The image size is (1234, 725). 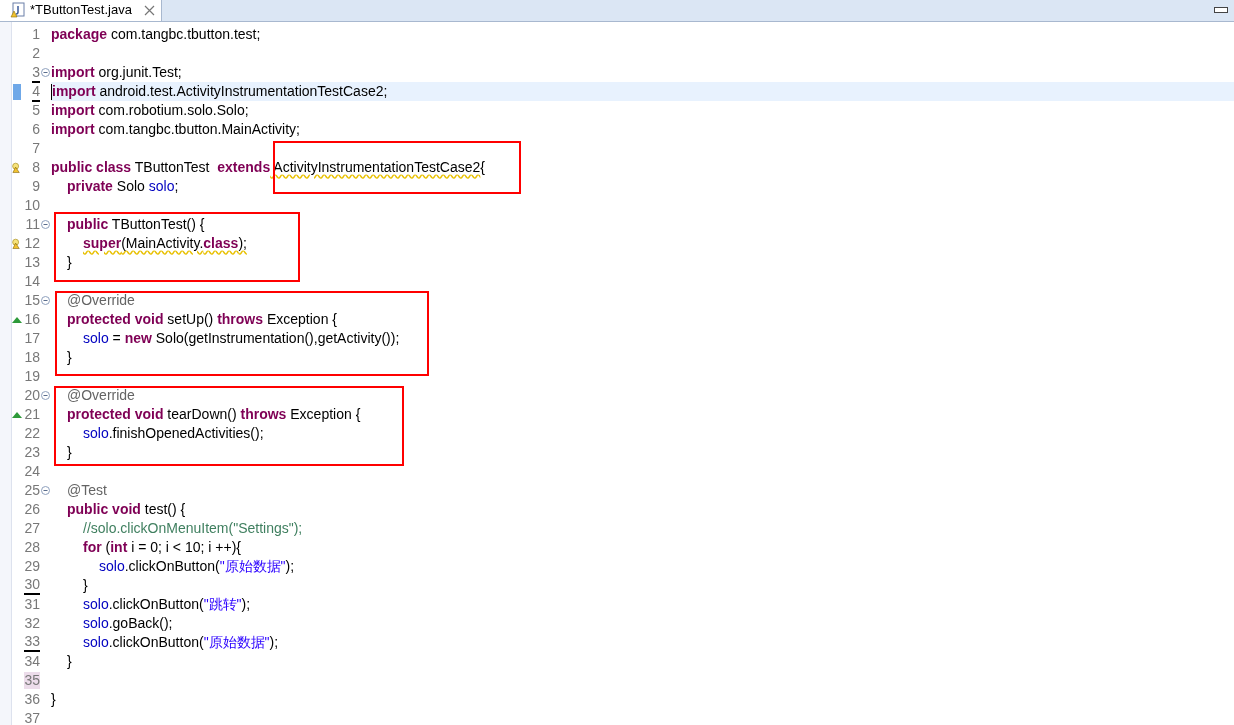 I want to click on line-number: 25, so click(x=32, y=490).